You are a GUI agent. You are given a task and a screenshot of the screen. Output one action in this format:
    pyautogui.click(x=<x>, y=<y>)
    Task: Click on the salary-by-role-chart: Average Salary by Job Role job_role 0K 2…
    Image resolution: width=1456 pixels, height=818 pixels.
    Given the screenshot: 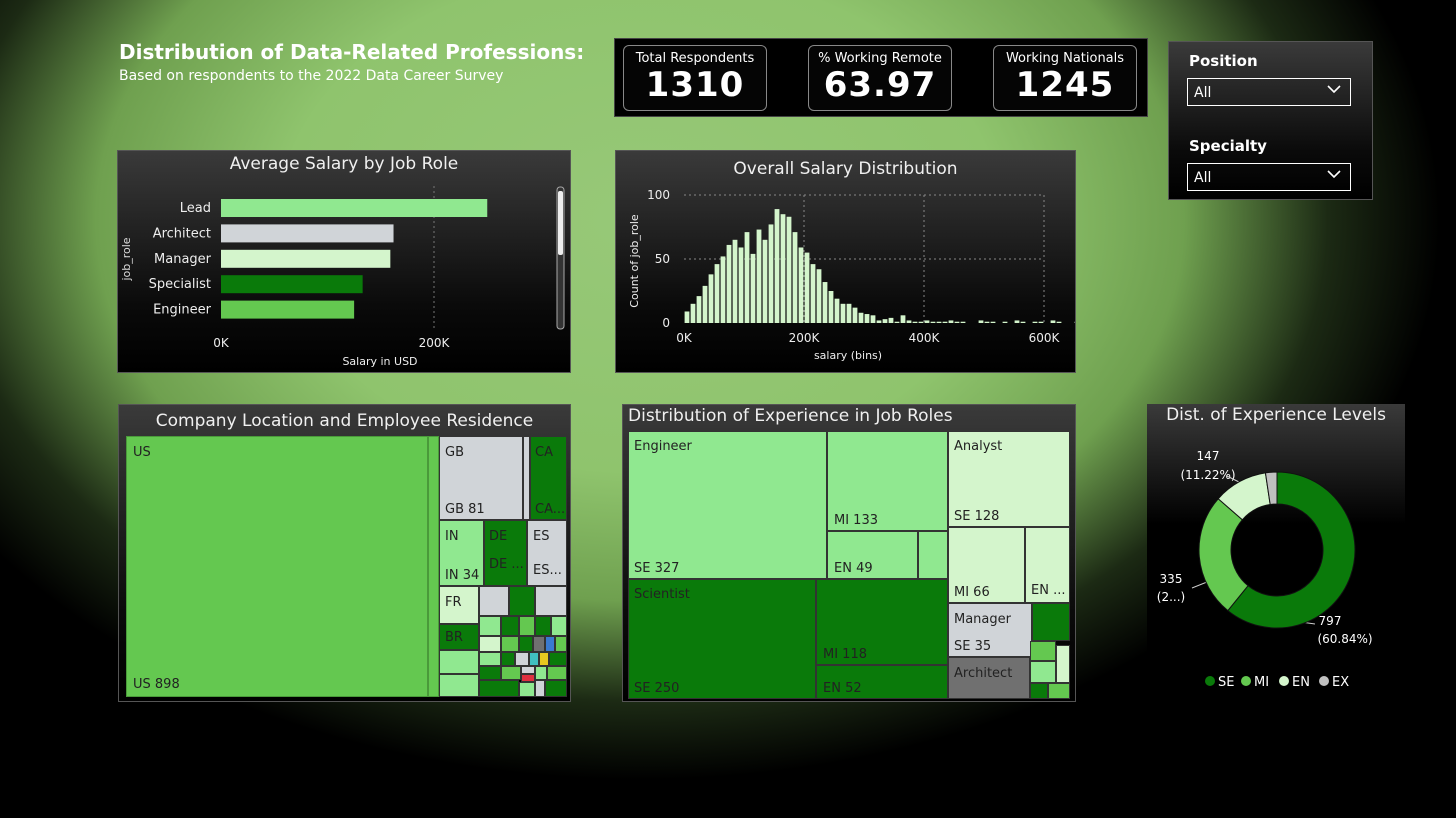 What is the action you would take?
    pyautogui.click(x=344, y=261)
    